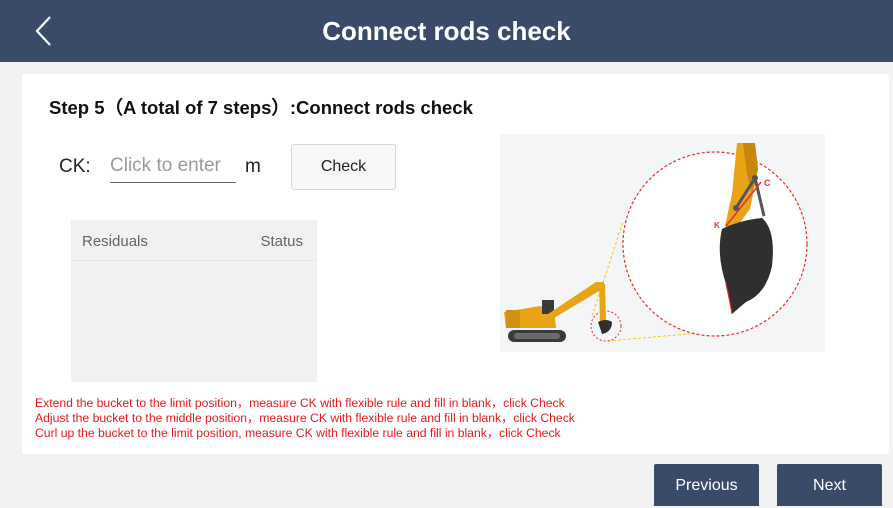 The height and width of the screenshot is (508, 893). What do you see at coordinates (115, 241) in the screenshot?
I see `column-header-residuals: Residuals` at bounding box center [115, 241].